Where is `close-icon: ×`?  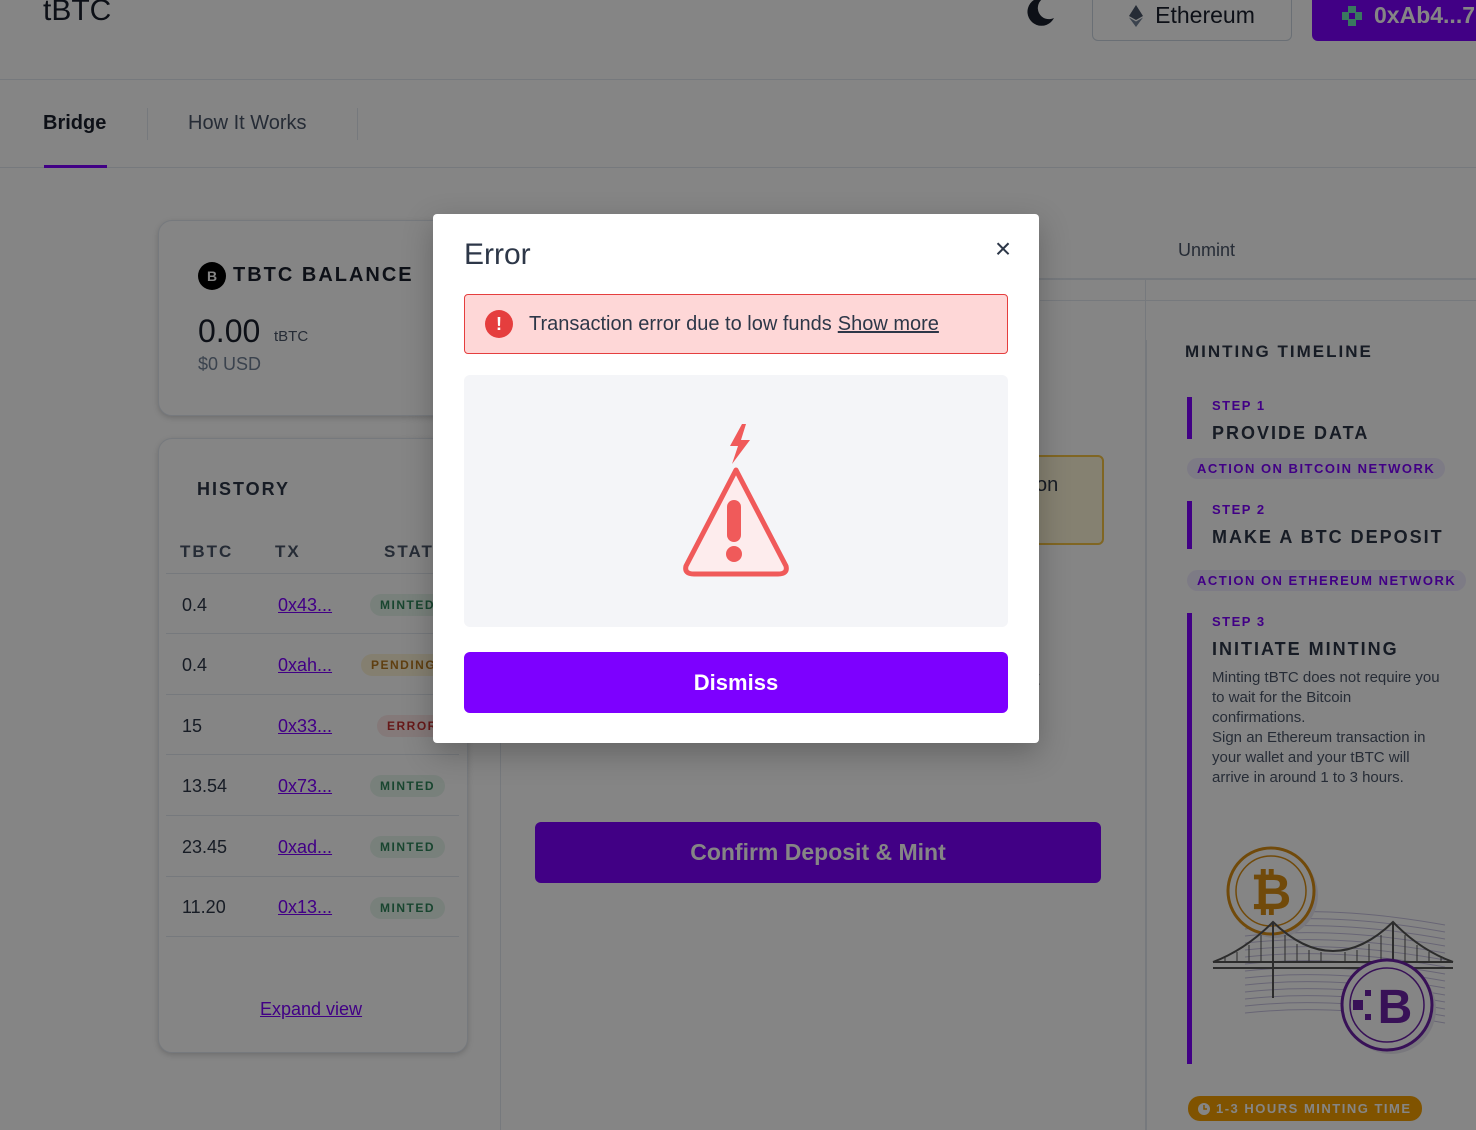
close-icon: × is located at coordinates (1003, 249).